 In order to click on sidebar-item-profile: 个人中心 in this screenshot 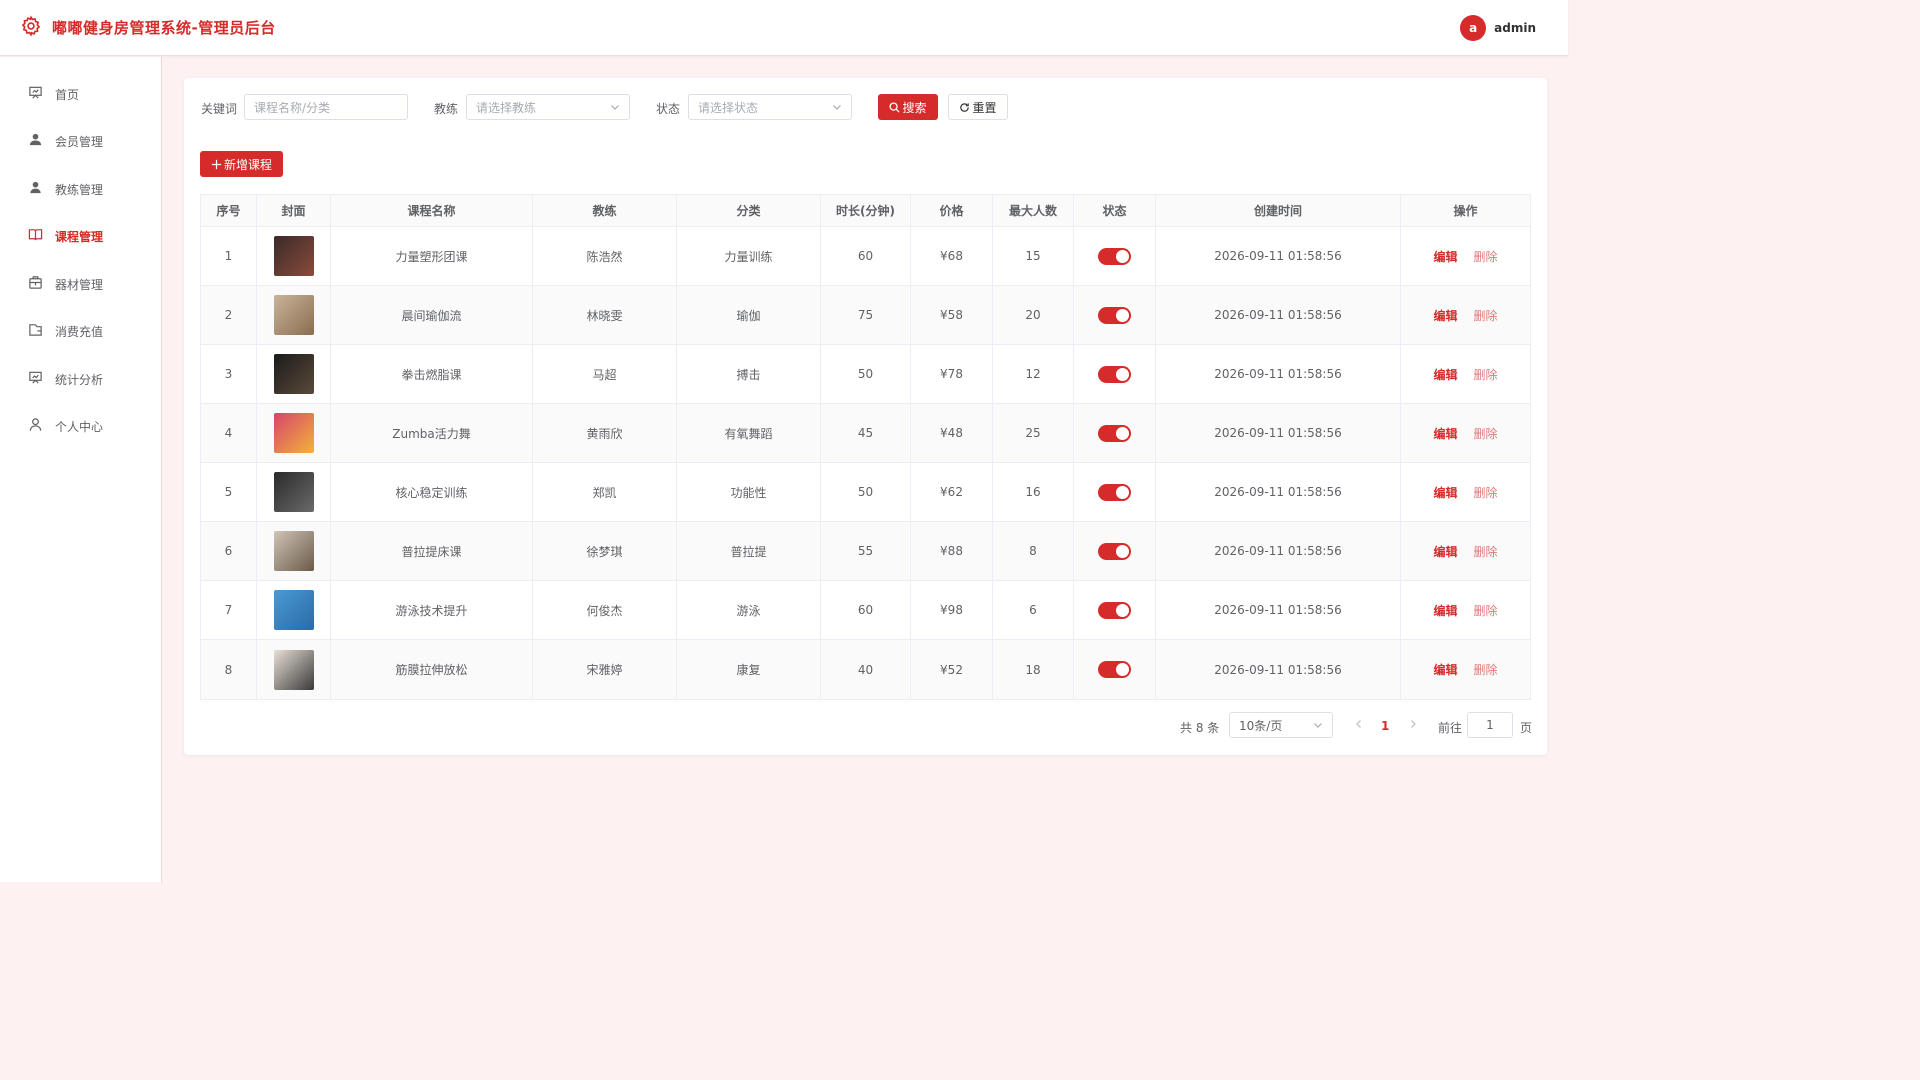, I will do `click(81, 426)`.